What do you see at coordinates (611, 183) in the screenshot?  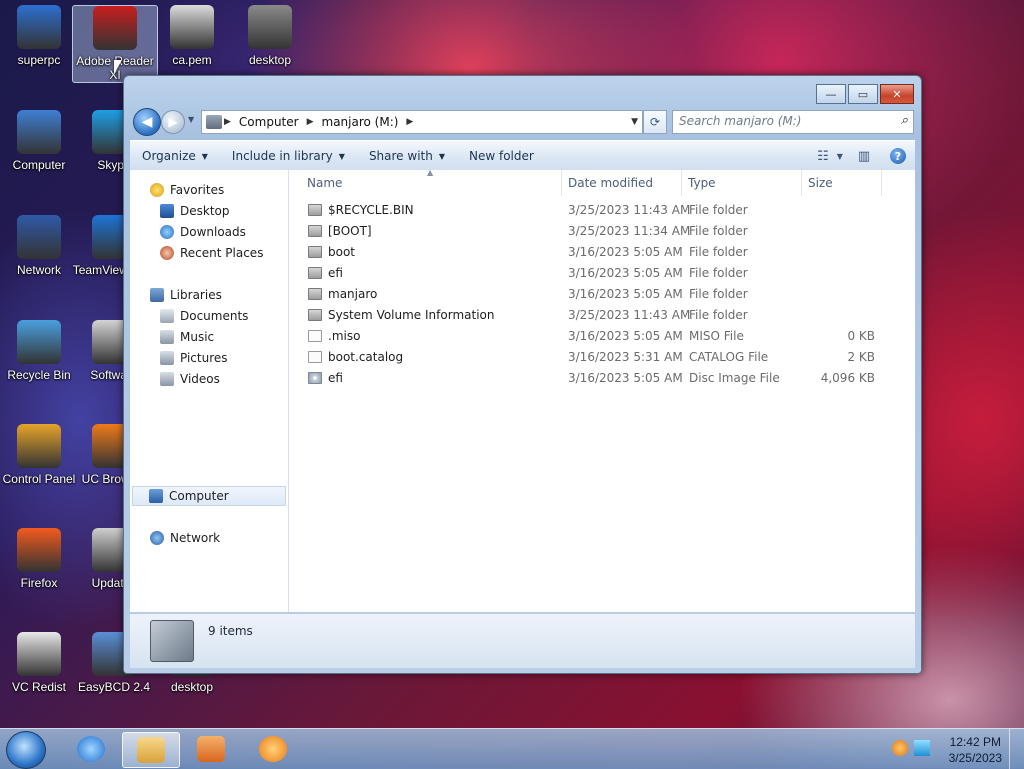 I see `column-date-label: Date modified` at bounding box center [611, 183].